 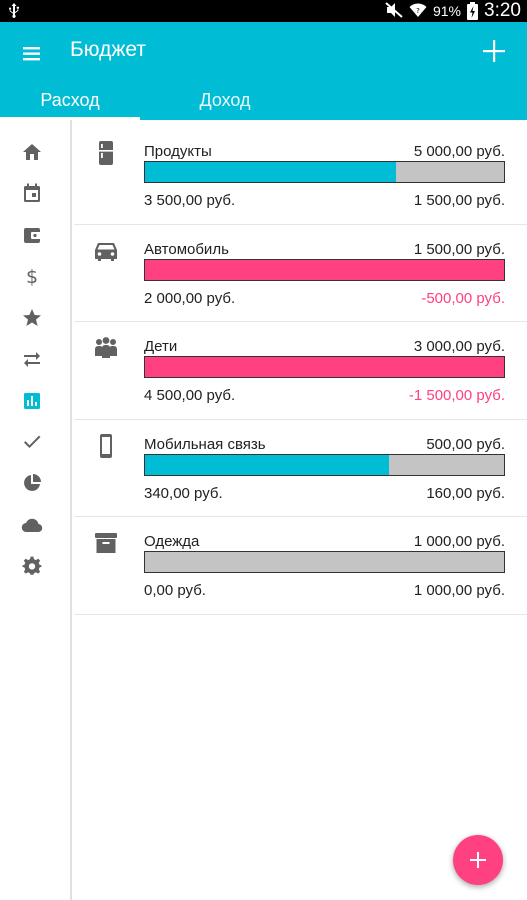 What do you see at coordinates (106, 153) in the screenshot?
I see `fridge-icon` at bounding box center [106, 153].